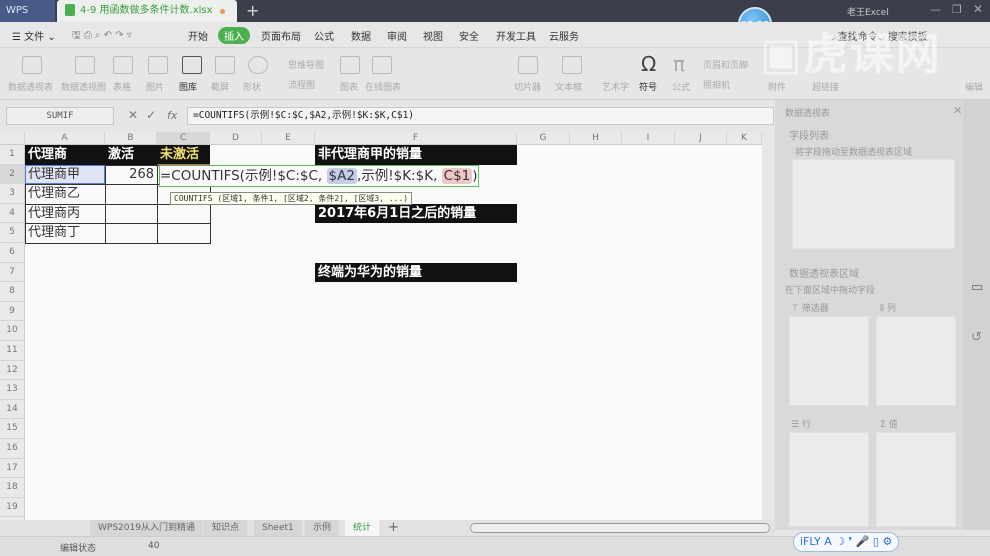 Image resolution: width=990 pixels, height=556 pixels. What do you see at coordinates (65, 193) in the screenshot?
I see `cell-A3: 代理商乙` at bounding box center [65, 193].